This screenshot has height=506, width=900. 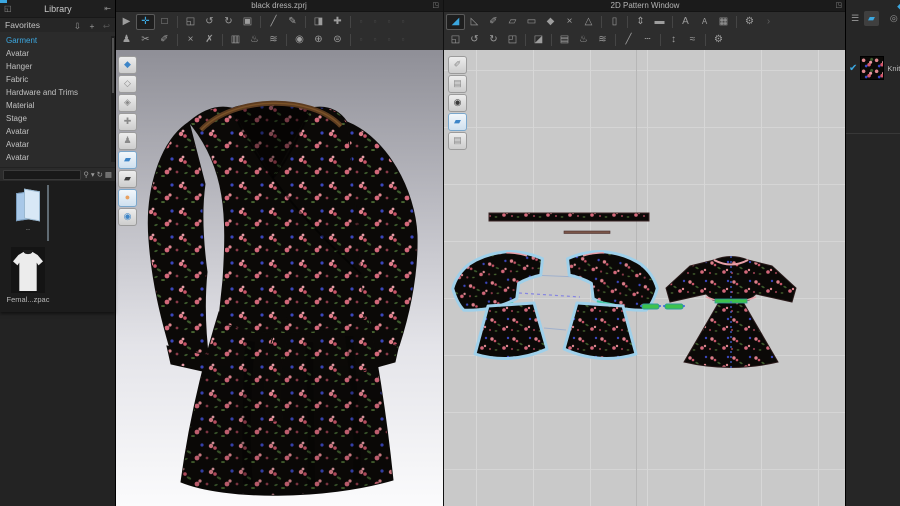 What do you see at coordinates (93, 174) in the screenshot?
I see `search-dropdown-icon: ▾` at bounding box center [93, 174].